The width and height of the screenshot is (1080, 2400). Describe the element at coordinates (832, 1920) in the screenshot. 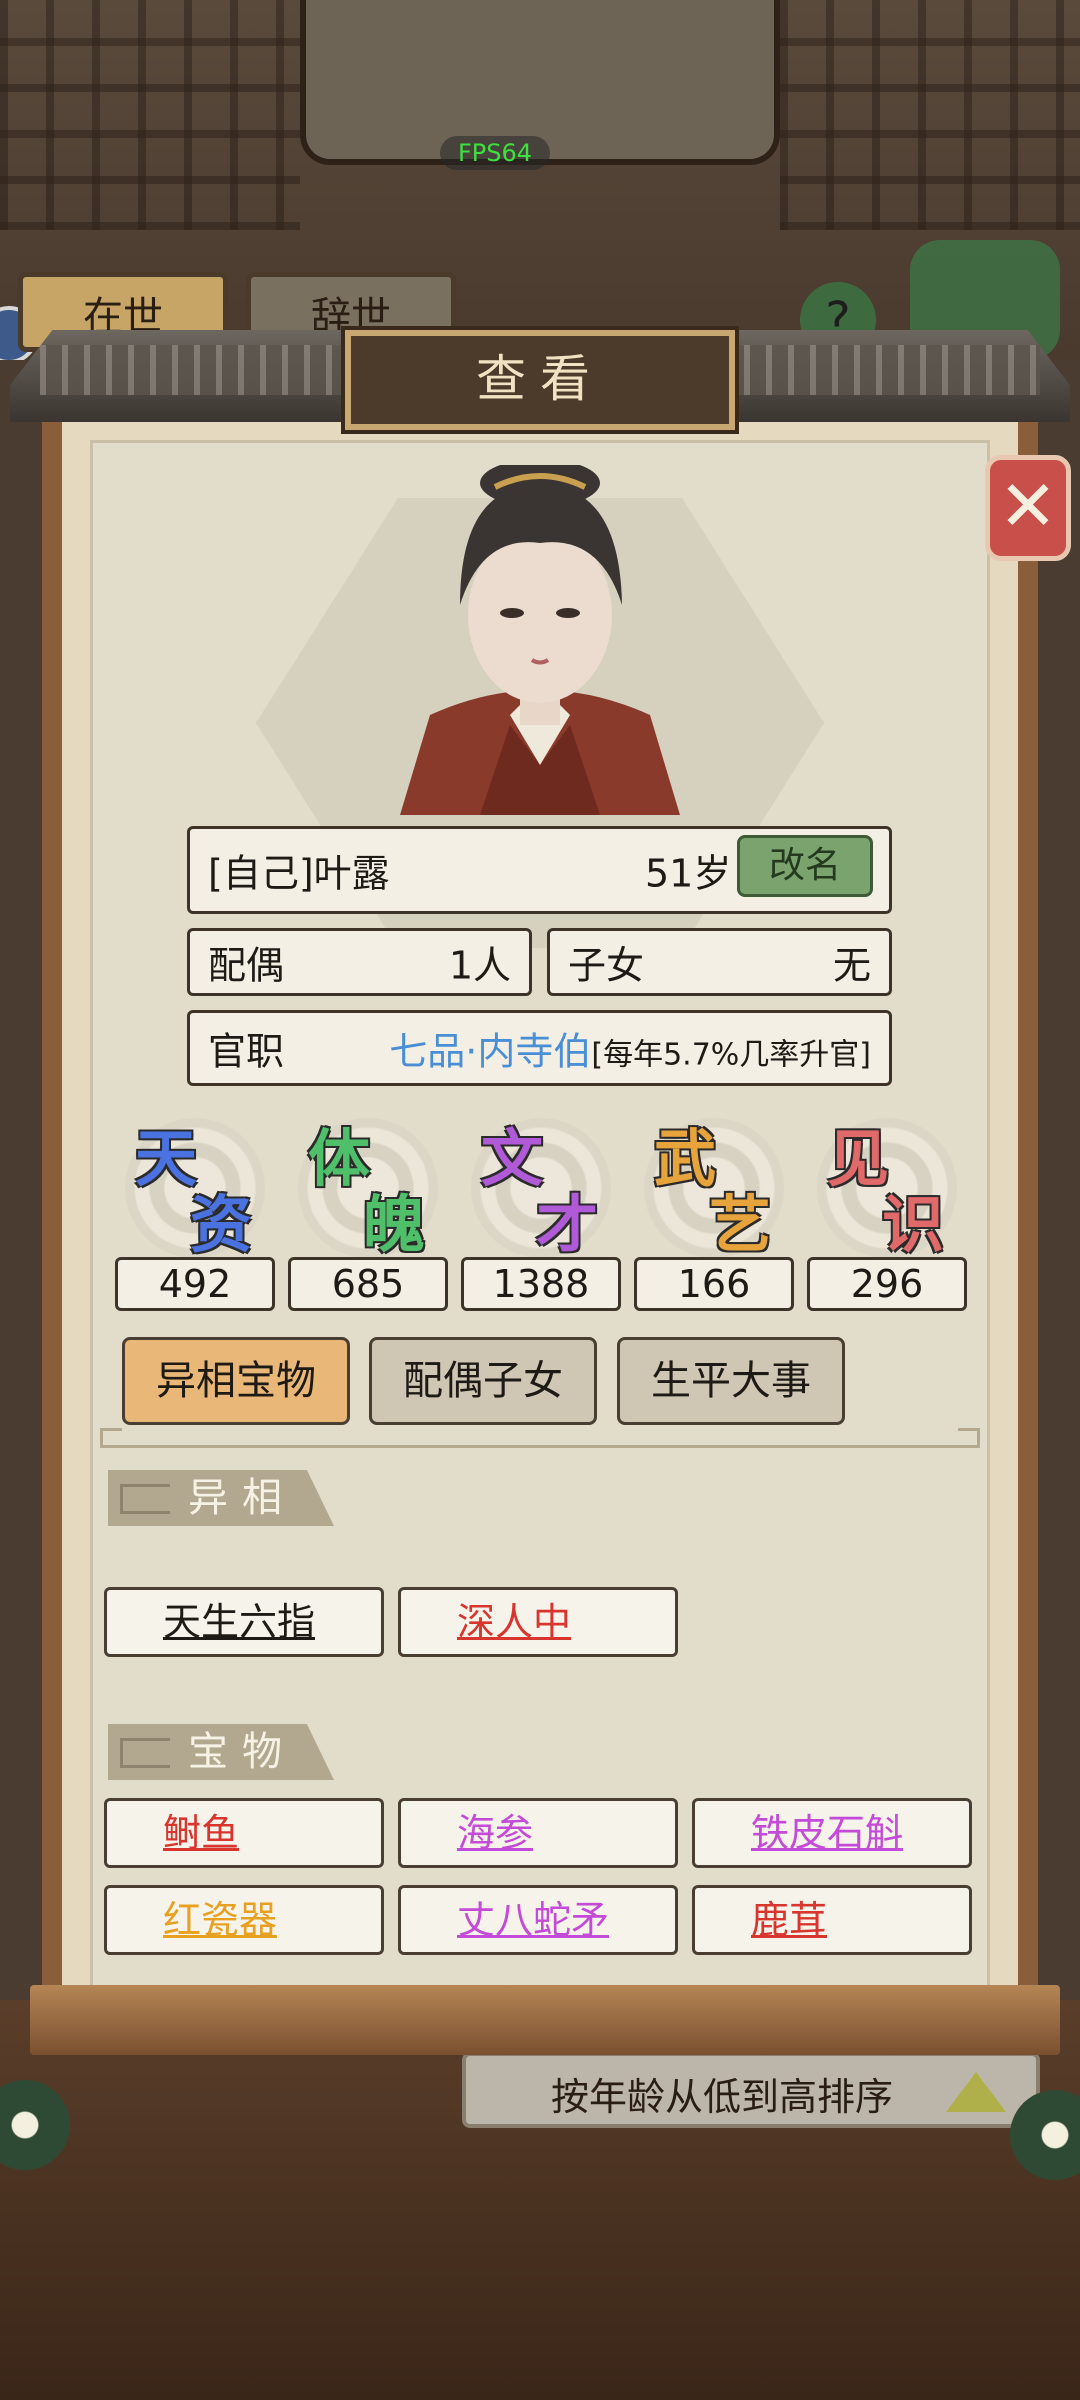

I see `treasures-item: 鹿茸` at that location.